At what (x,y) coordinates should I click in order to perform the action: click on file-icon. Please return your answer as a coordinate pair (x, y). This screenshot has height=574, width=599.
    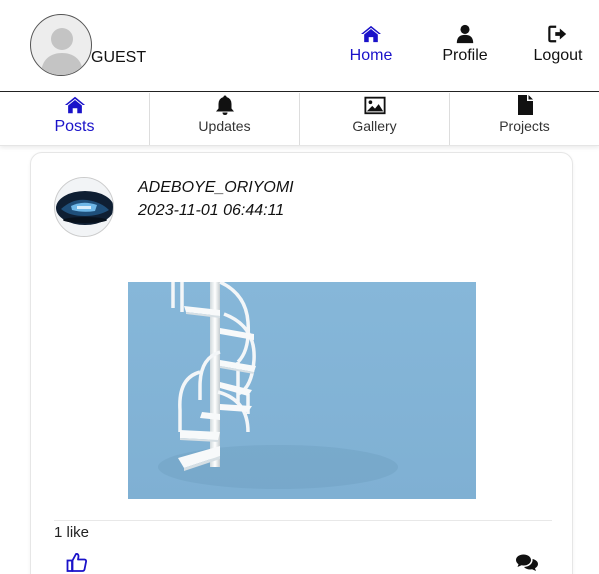
    Looking at the image, I should click on (525, 105).